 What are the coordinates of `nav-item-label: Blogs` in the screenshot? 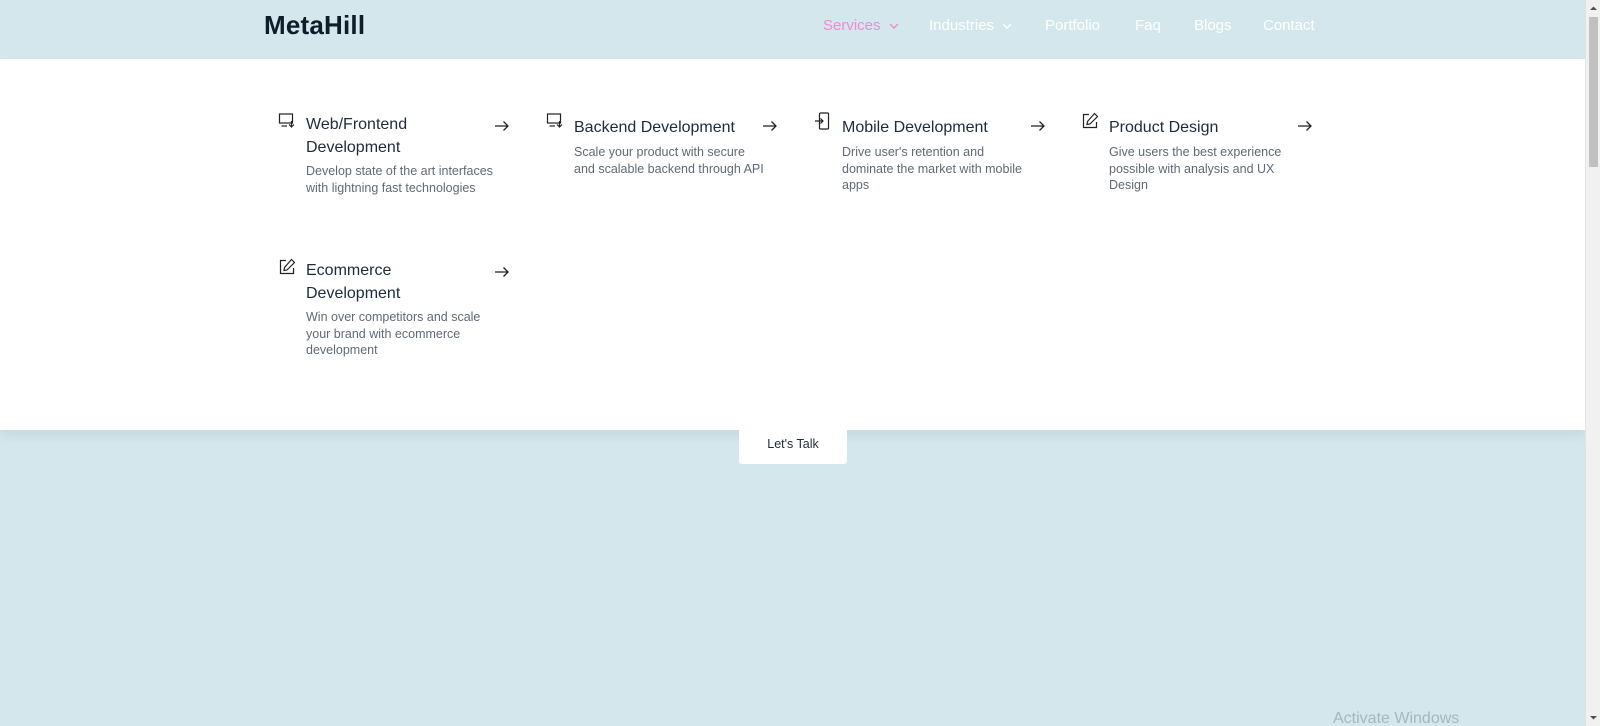 It's located at (1213, 25).